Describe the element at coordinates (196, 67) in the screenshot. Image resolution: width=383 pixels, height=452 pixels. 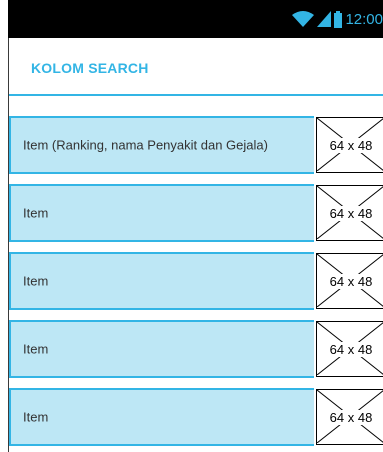
I see `action-bar: KOLOM SEARCH` at that location.